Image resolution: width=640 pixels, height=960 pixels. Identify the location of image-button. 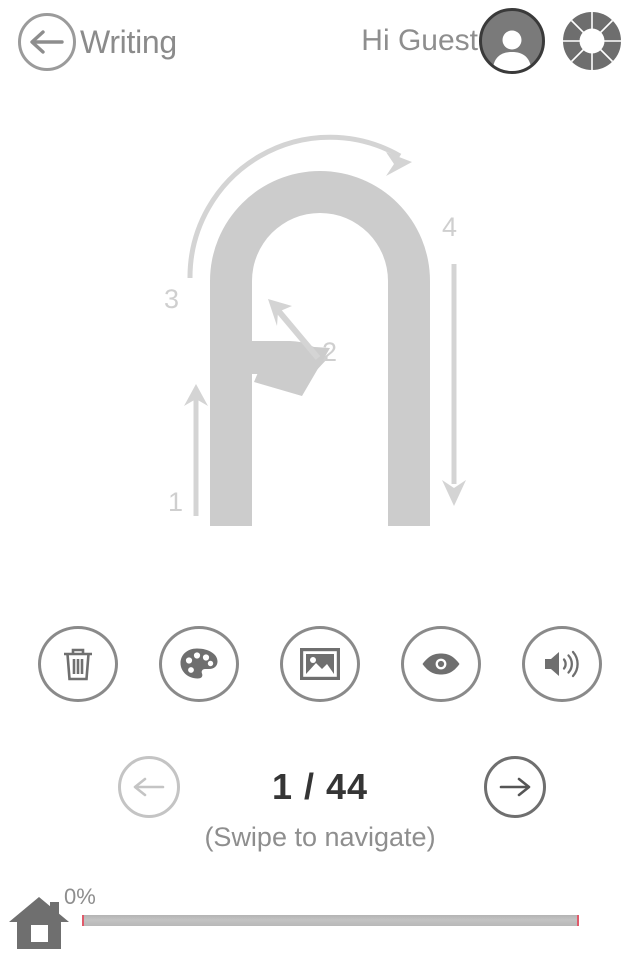
(319, 664).